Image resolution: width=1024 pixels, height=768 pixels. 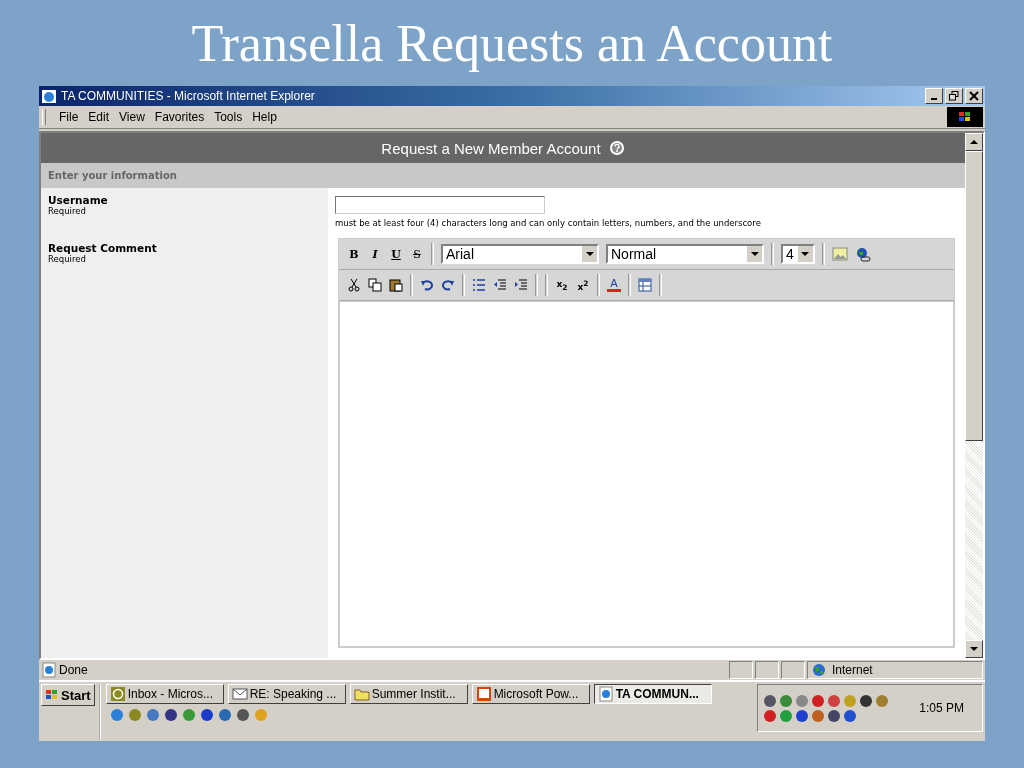 I want to click on font-dropdown: Arial, so click(x=520, y=254).